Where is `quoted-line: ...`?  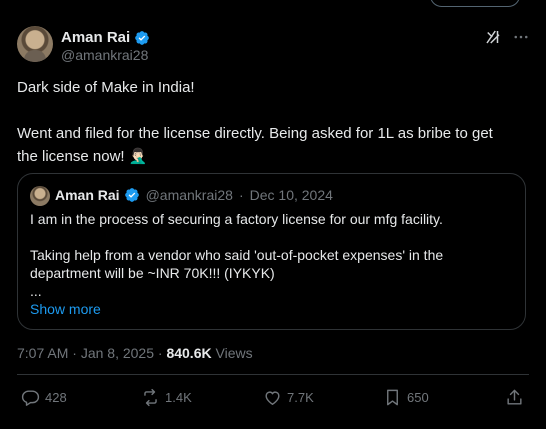
quoted-line: ... is located at coordinates (36, 291).